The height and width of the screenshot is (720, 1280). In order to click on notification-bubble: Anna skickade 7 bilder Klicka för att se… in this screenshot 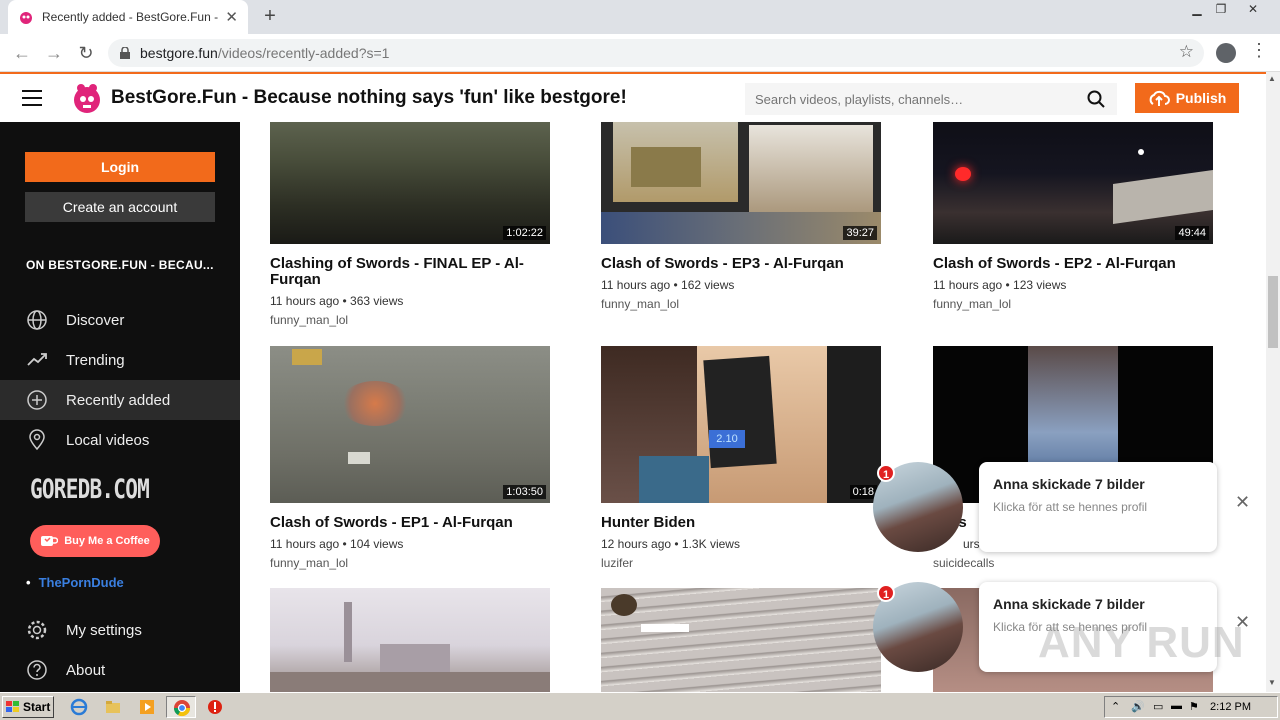, I will do `click(1098, 507)`.